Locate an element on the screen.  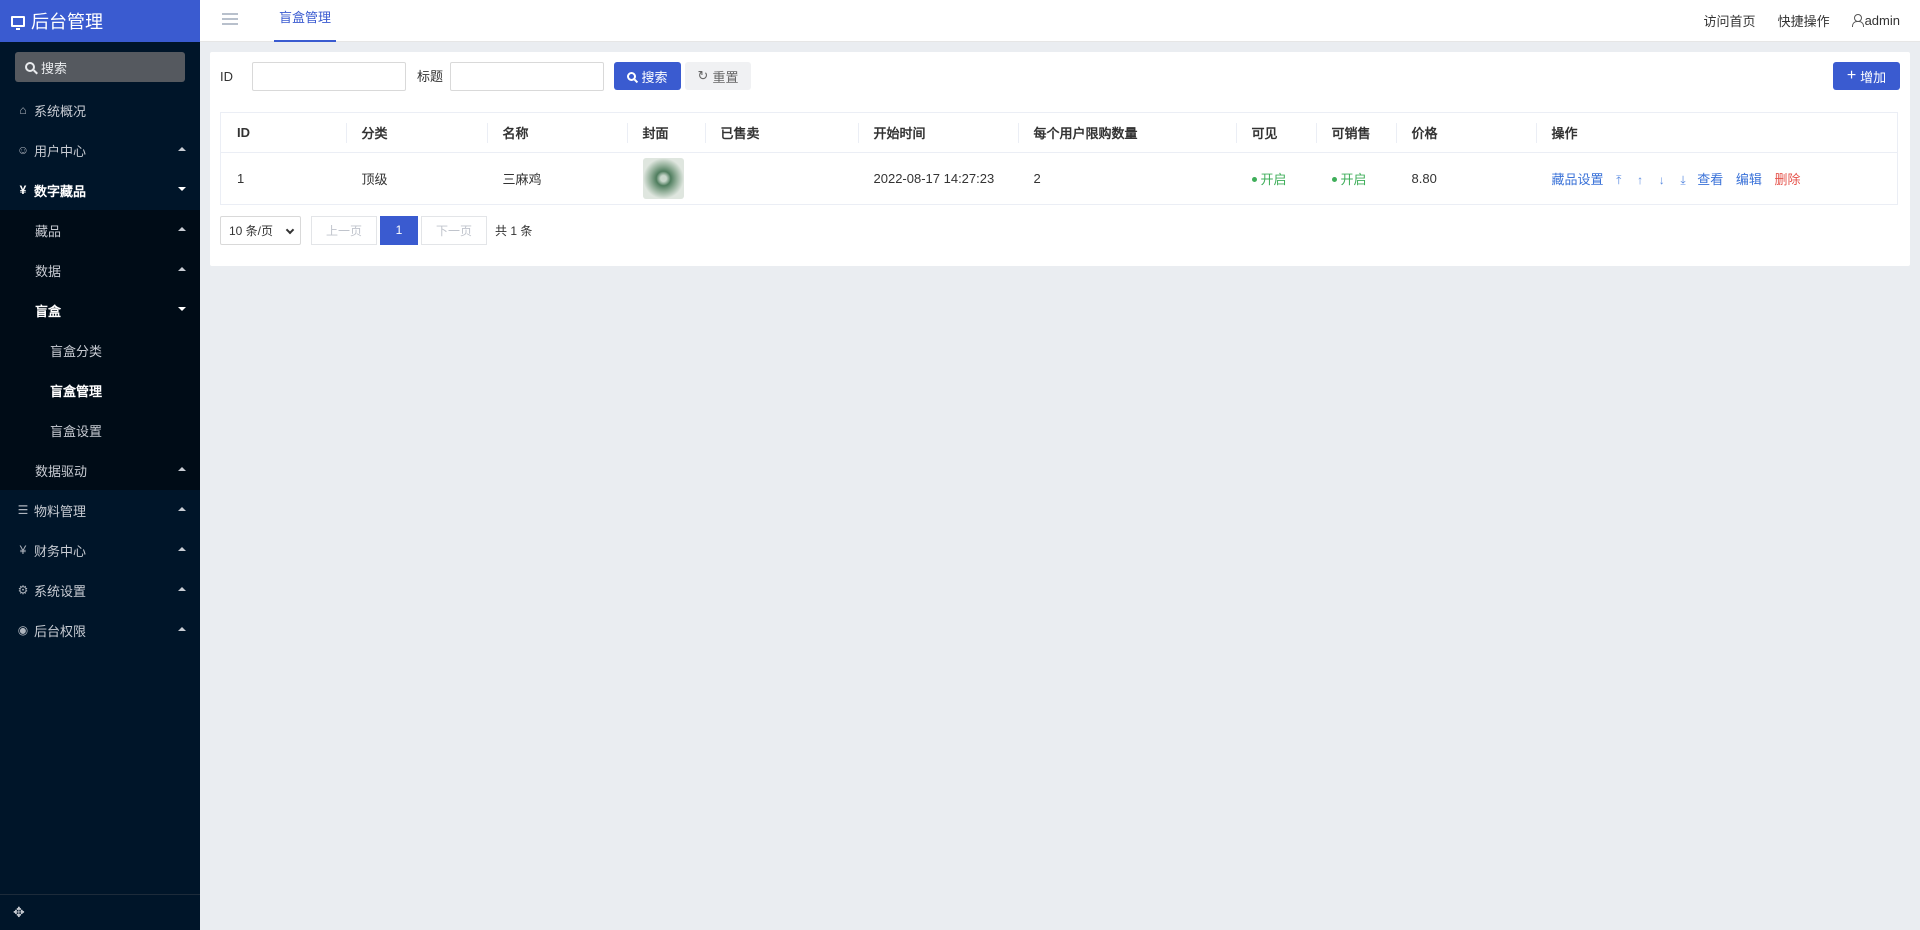
edit-link: 编辑 is located at coordinates (1749, 179).